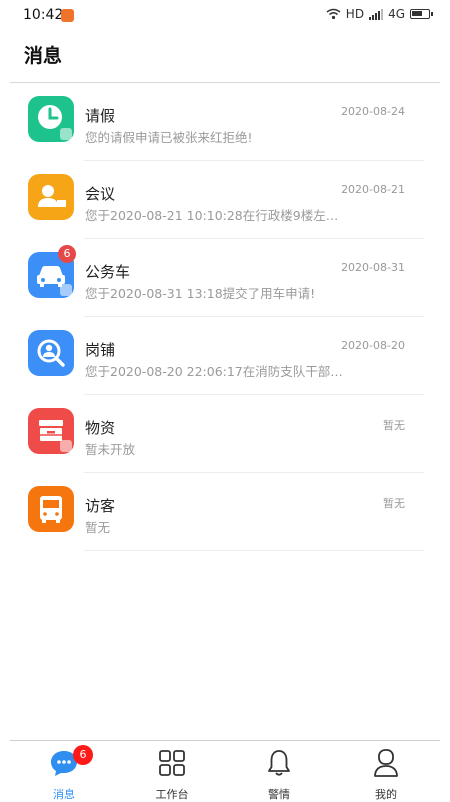  What do you see at coordinates (373, 267) in the screenshot?
I see `message-date: 2020-08-31` at bounding box center [373, 267].